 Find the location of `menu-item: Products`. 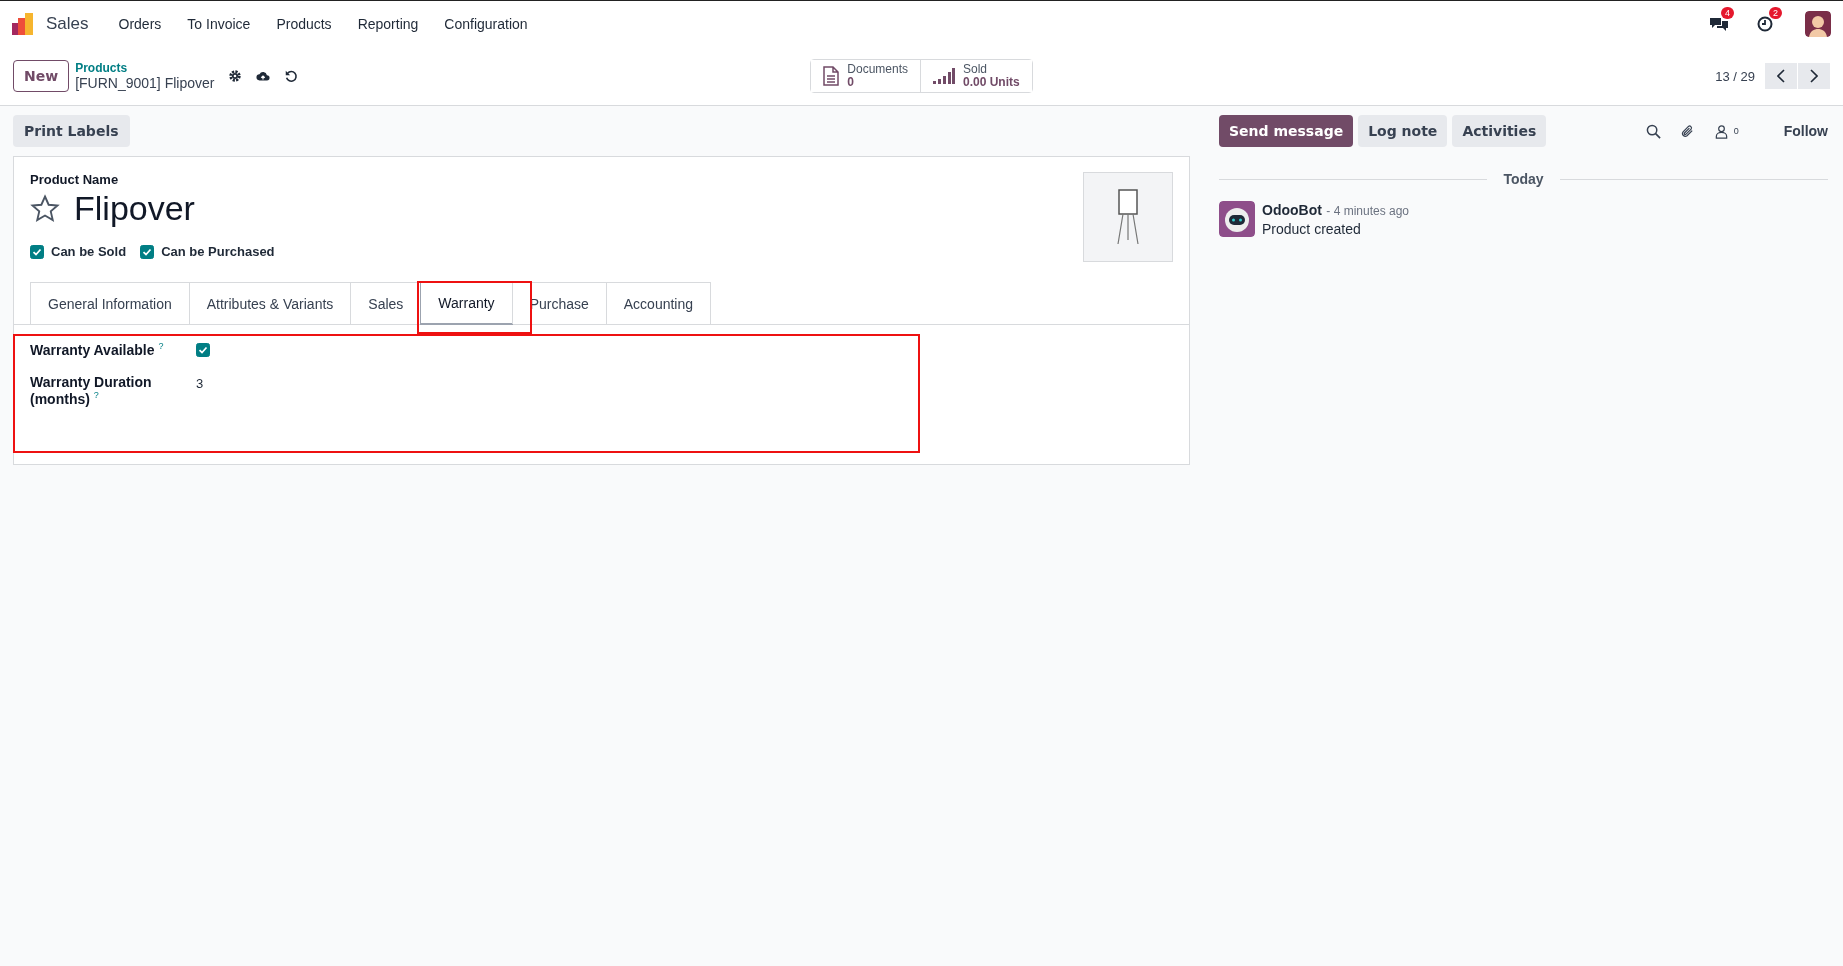

menu-item: Products is located at coordinates (304, 24).